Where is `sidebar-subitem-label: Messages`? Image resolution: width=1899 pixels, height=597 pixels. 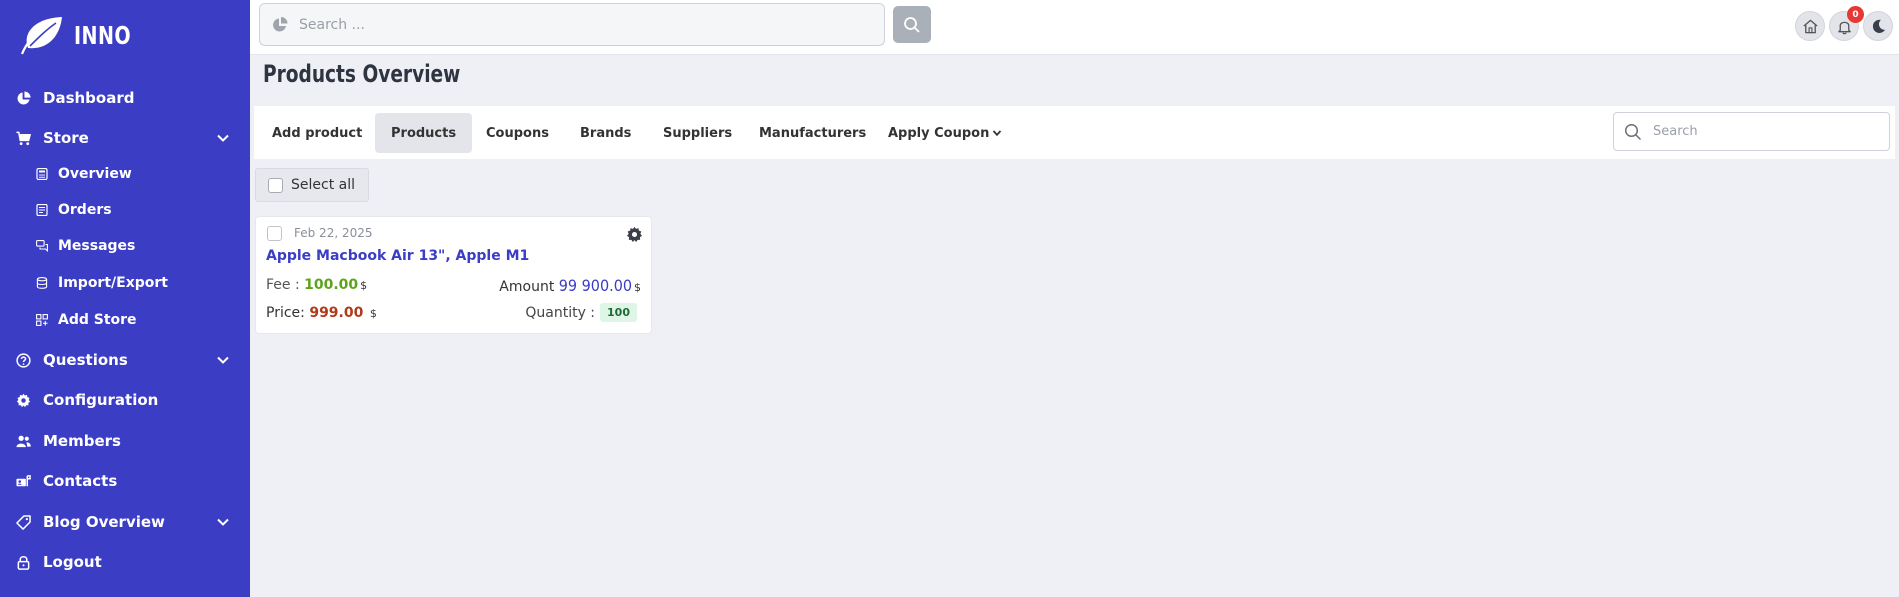 sidebar-subitem-label: Messages is located at coordinates (97, 246).